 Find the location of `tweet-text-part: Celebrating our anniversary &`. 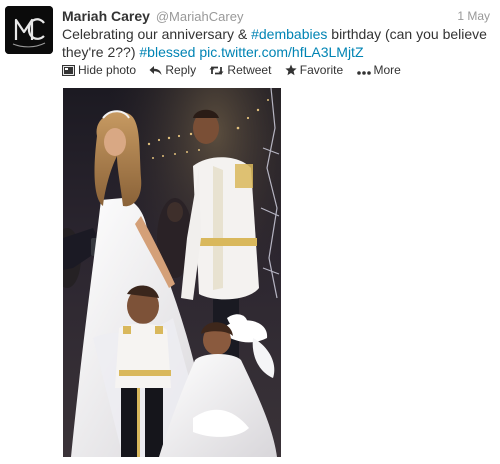

tweet-text-part: Celebrating our anniversary & is located at coordinates (157, 34).